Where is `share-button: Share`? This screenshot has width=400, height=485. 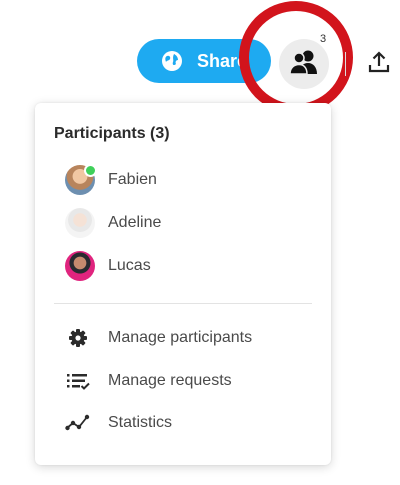
share-button: Share is located at coordinates (204, 61).